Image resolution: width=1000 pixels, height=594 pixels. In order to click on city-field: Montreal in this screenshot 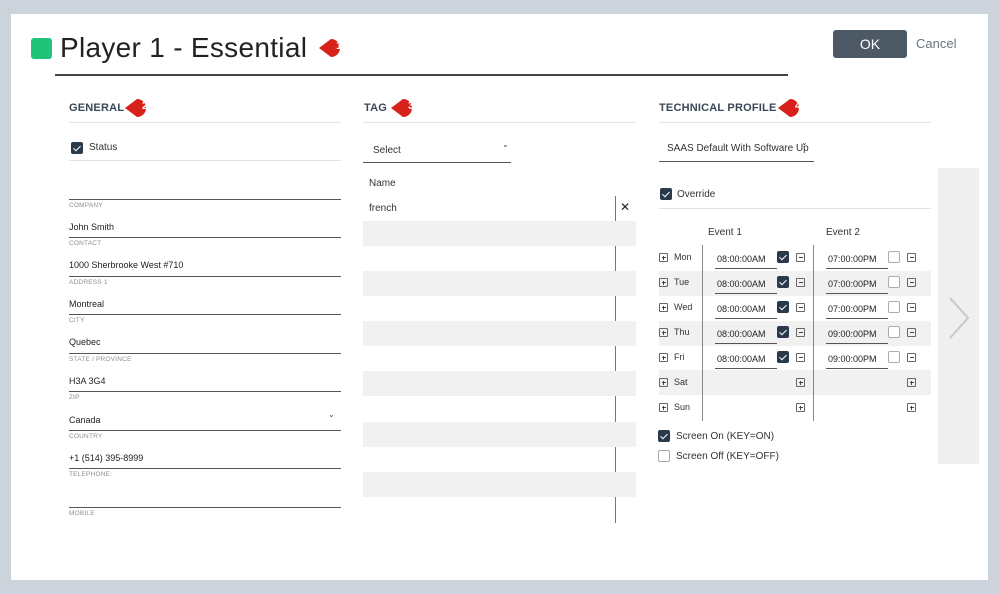, I will do `click(86, 304)`.